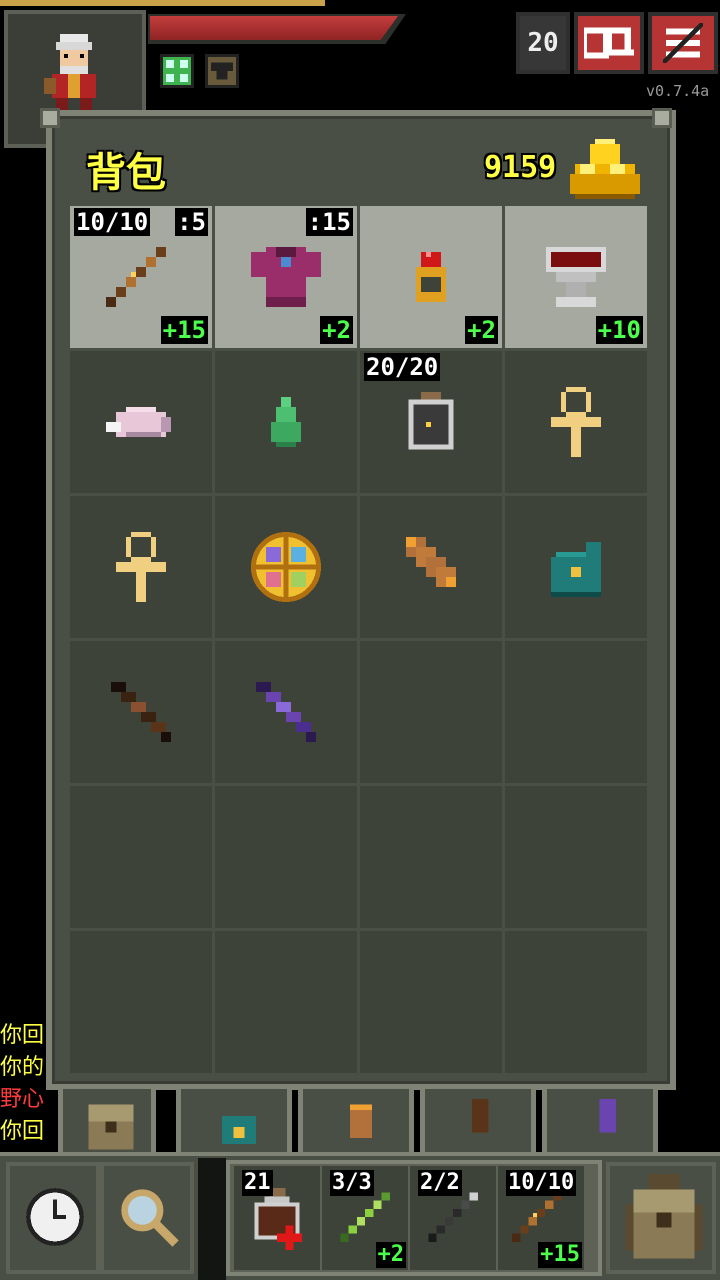  I want to click on armor-slot: :15 +2, so click(286, 277).